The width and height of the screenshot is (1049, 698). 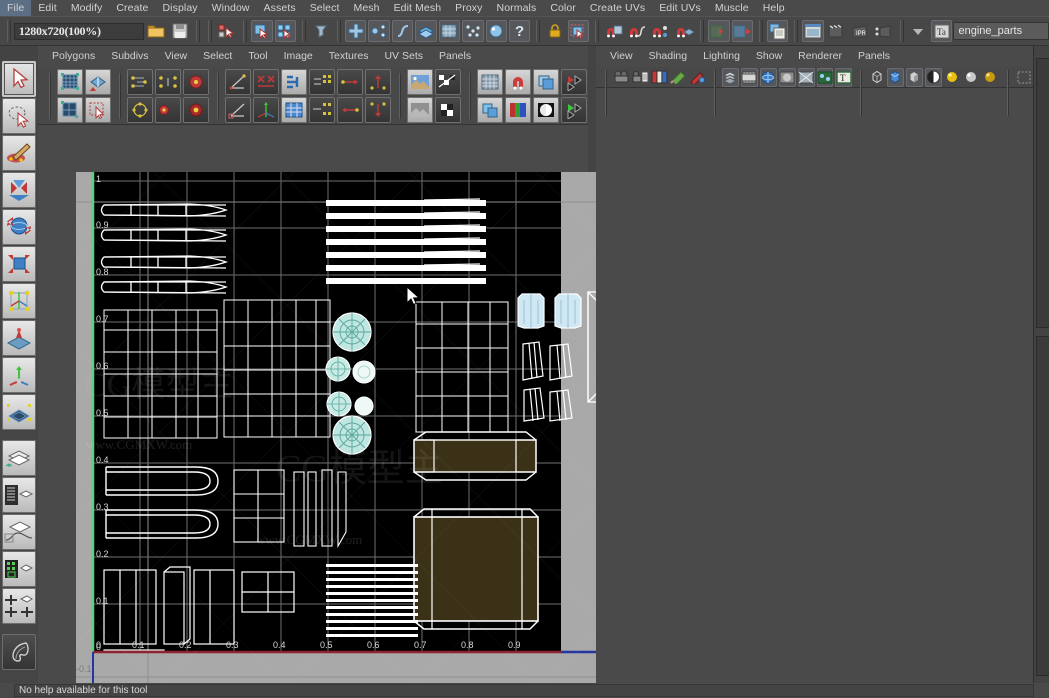 I want to click on snap-to-view-plane-icon, so click(x=426, y=31).